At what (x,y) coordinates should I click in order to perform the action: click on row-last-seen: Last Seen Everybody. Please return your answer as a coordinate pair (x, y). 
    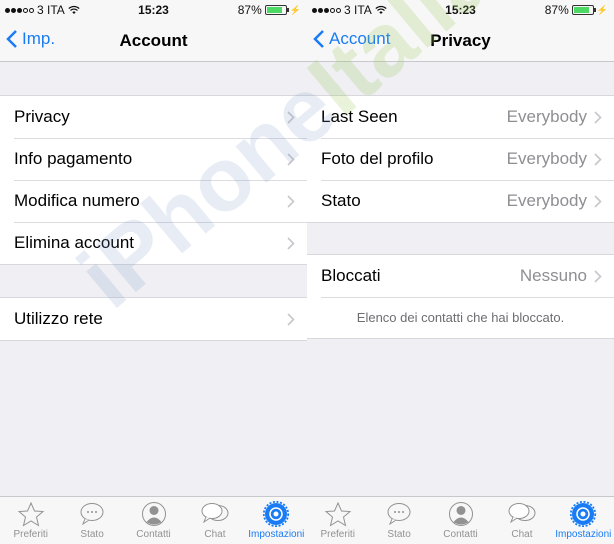
    Looking at the image, I should click on (460, 117).